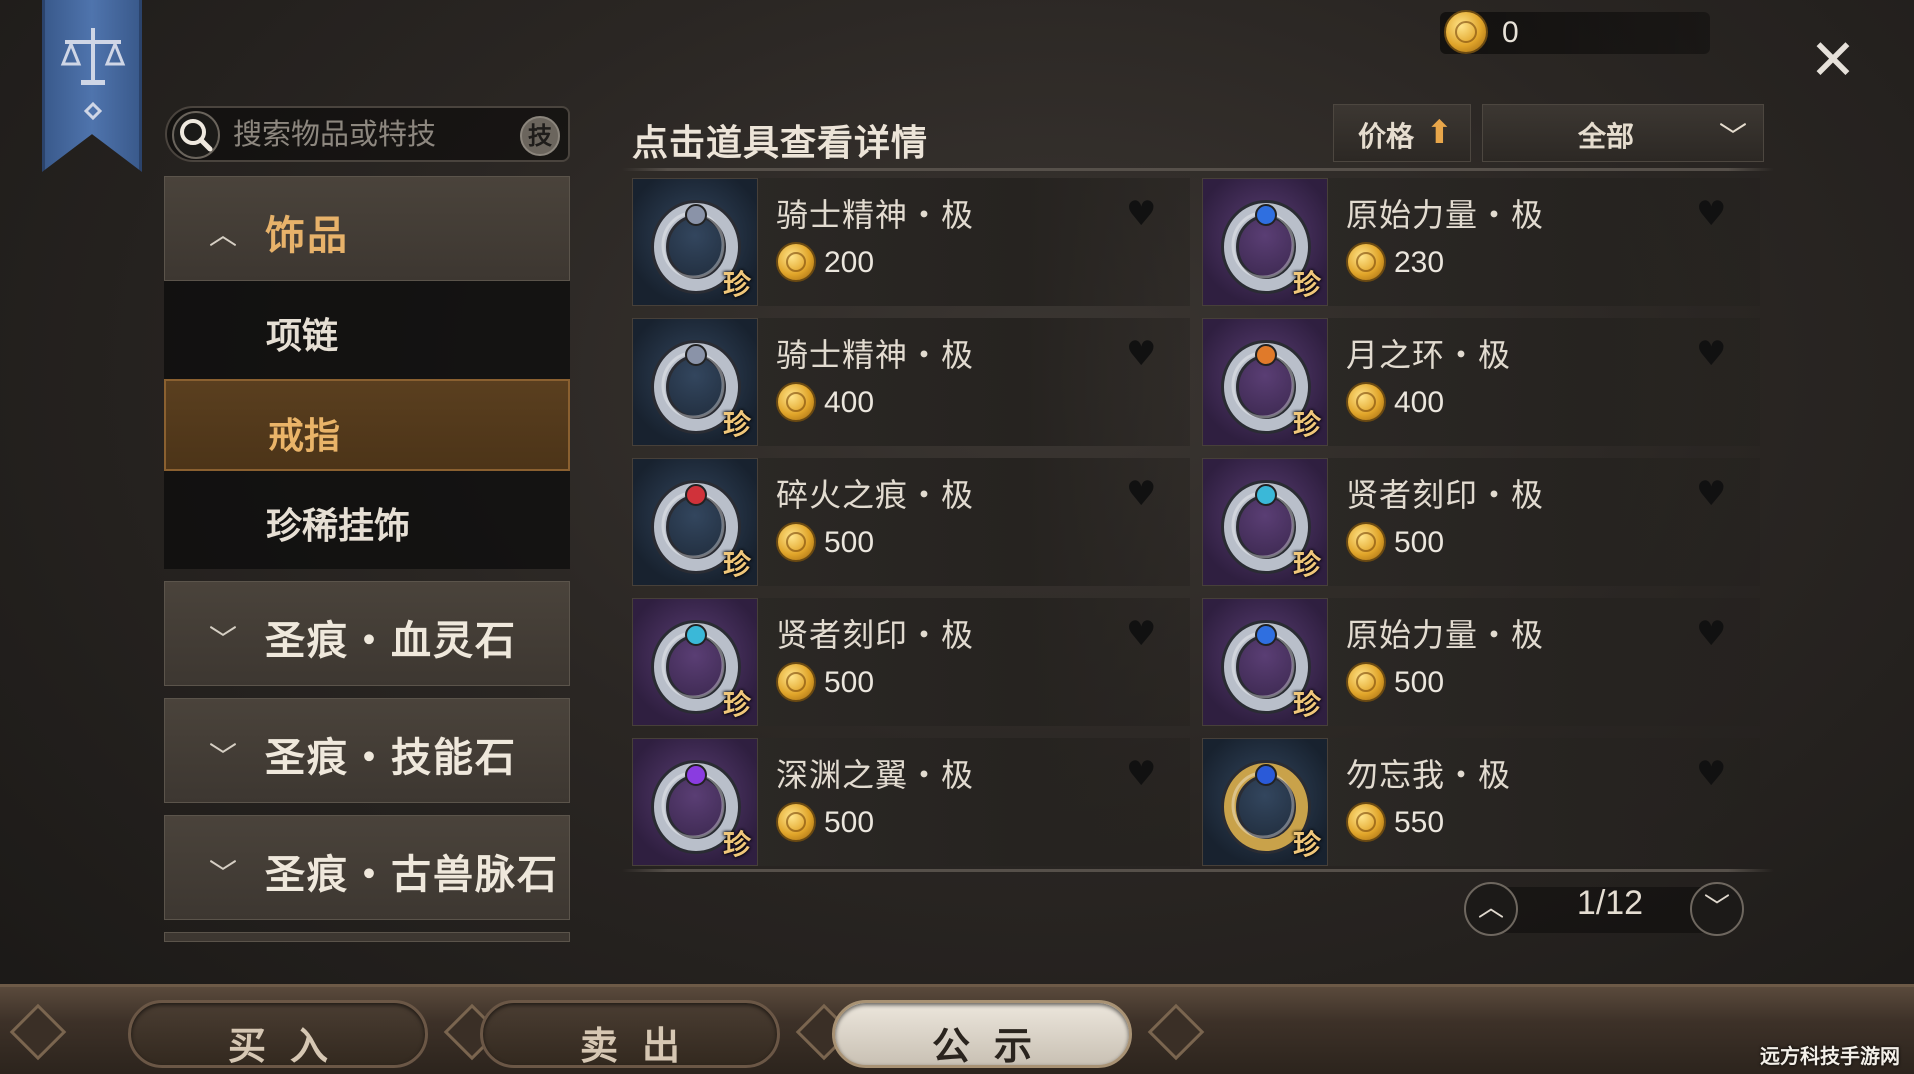 The height and width of the screenshot is (1074, 1914). I want to click on page-down-button: ﹀, so click(1717, 909).